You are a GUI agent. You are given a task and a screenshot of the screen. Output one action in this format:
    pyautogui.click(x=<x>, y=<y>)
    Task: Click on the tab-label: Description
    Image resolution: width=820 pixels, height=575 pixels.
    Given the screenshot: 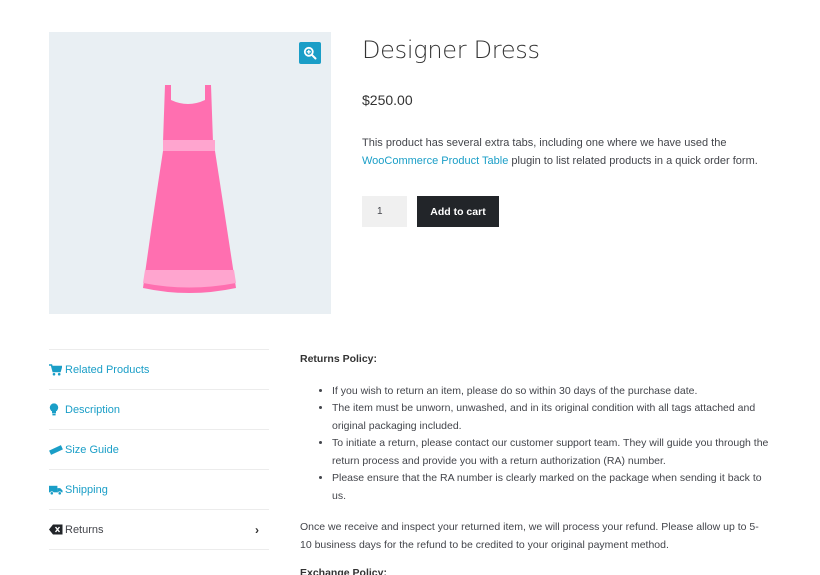 What is the action you would take?
    pyautogui.click(x=93, y=409)
    